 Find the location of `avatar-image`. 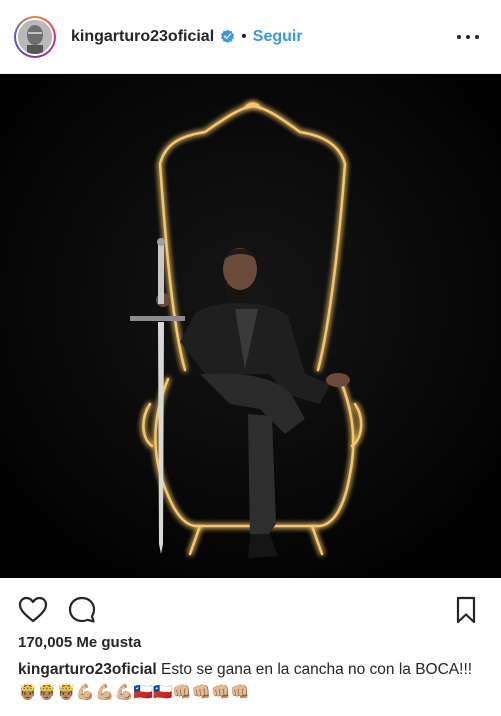

avatar-image is located at coordinates (35, 36).